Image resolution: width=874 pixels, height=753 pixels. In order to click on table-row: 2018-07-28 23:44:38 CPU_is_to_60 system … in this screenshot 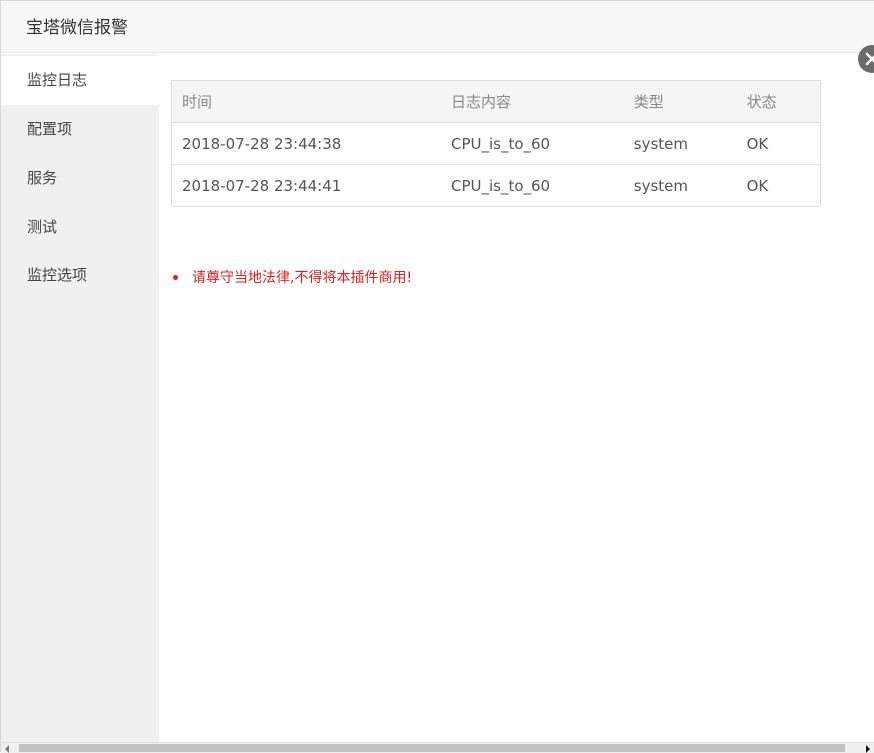, I will do `click(496, 143)`.